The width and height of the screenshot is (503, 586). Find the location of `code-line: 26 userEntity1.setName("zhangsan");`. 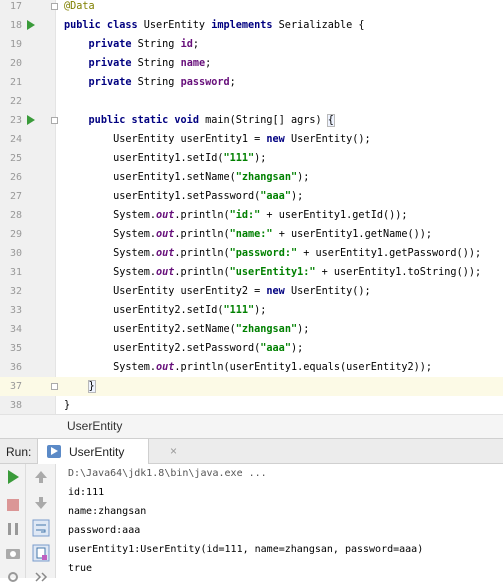

code-line: 26 userEntity1.setName("zhangsan"); is located at coordinates (251, 177).